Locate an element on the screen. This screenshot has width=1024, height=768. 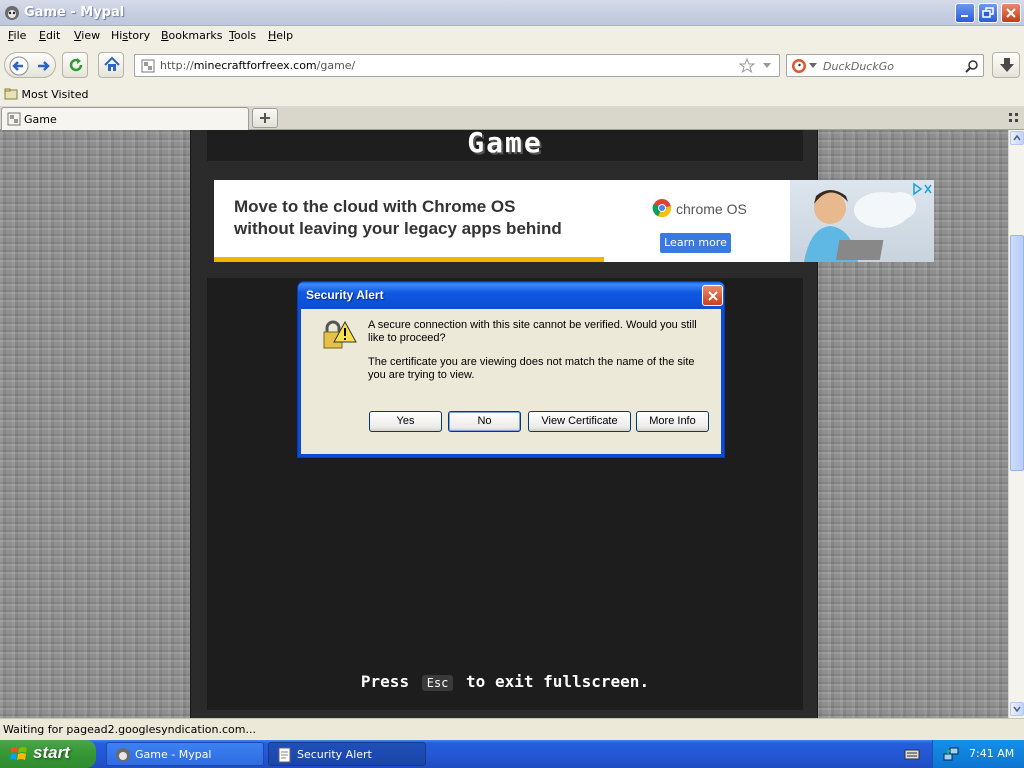
site-identity-icon is located at coordinates (148, 66).